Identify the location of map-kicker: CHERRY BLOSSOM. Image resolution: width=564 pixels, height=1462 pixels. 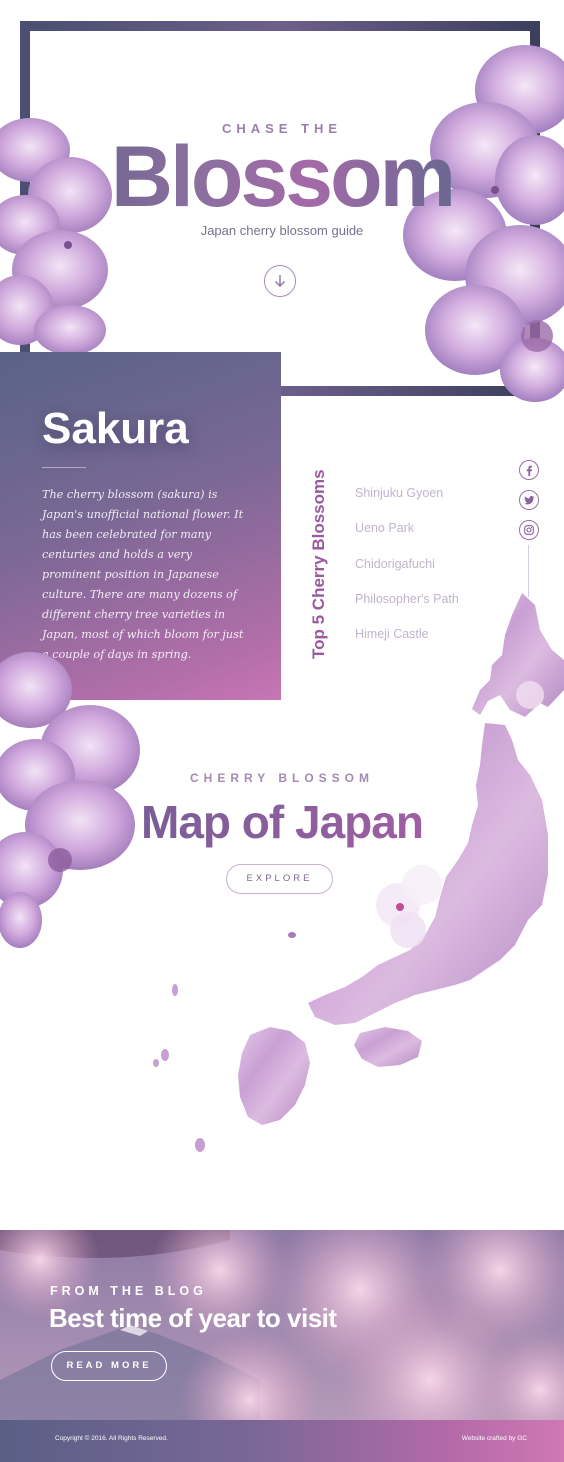
(281, 778).